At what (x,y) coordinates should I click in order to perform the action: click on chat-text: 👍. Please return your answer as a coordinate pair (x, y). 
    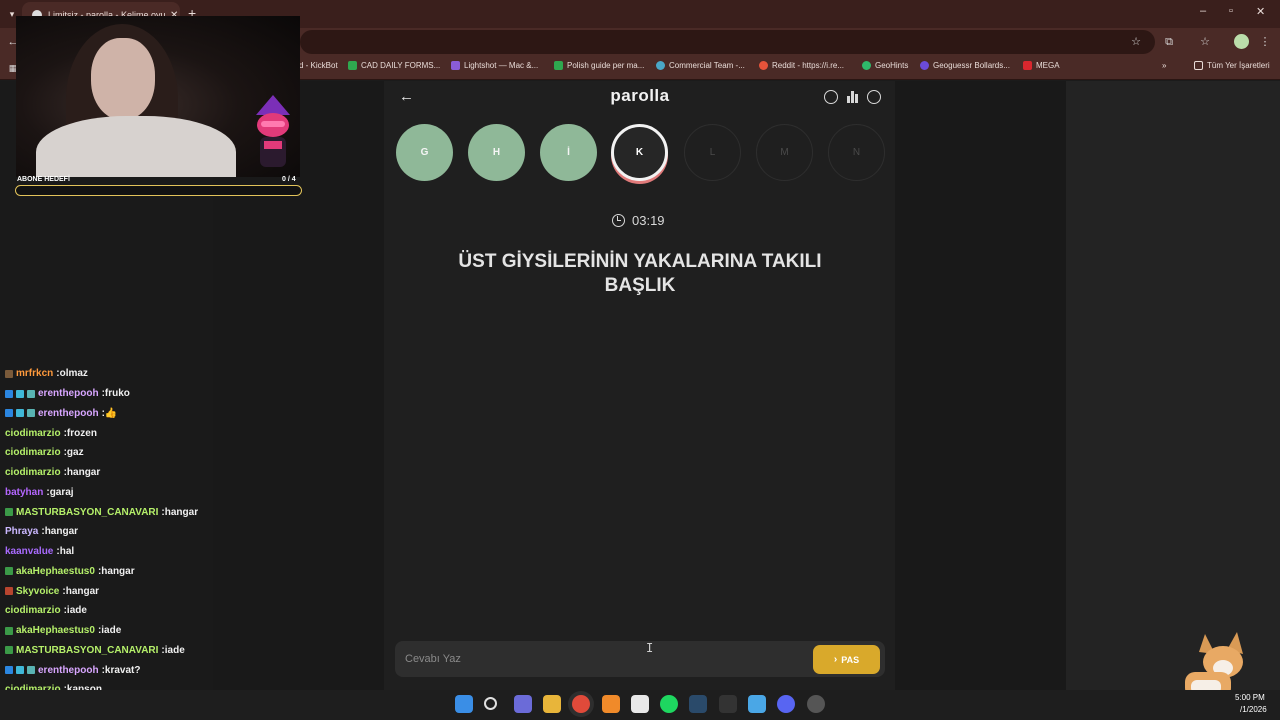
    Looking at the image, I should click on (111, 413).